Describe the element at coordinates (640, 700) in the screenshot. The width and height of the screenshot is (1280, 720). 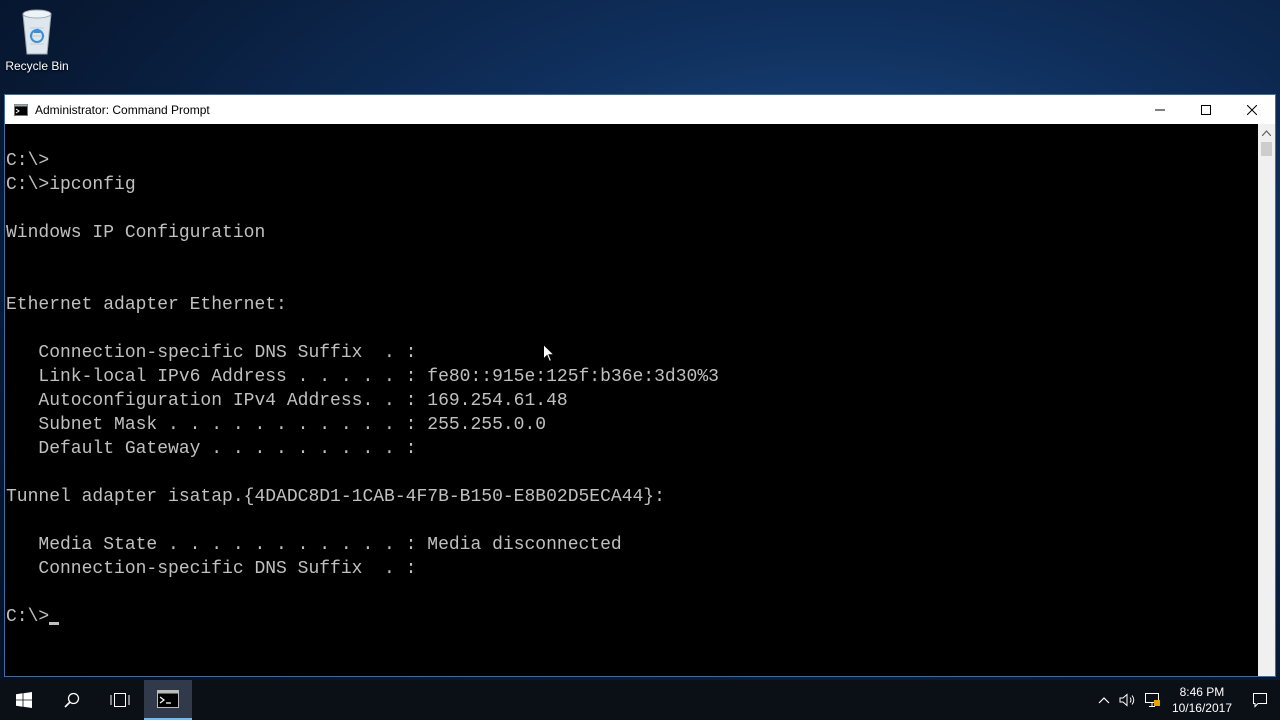
I see `taskbar: 8:46 PM 10/16/2017` at that location.